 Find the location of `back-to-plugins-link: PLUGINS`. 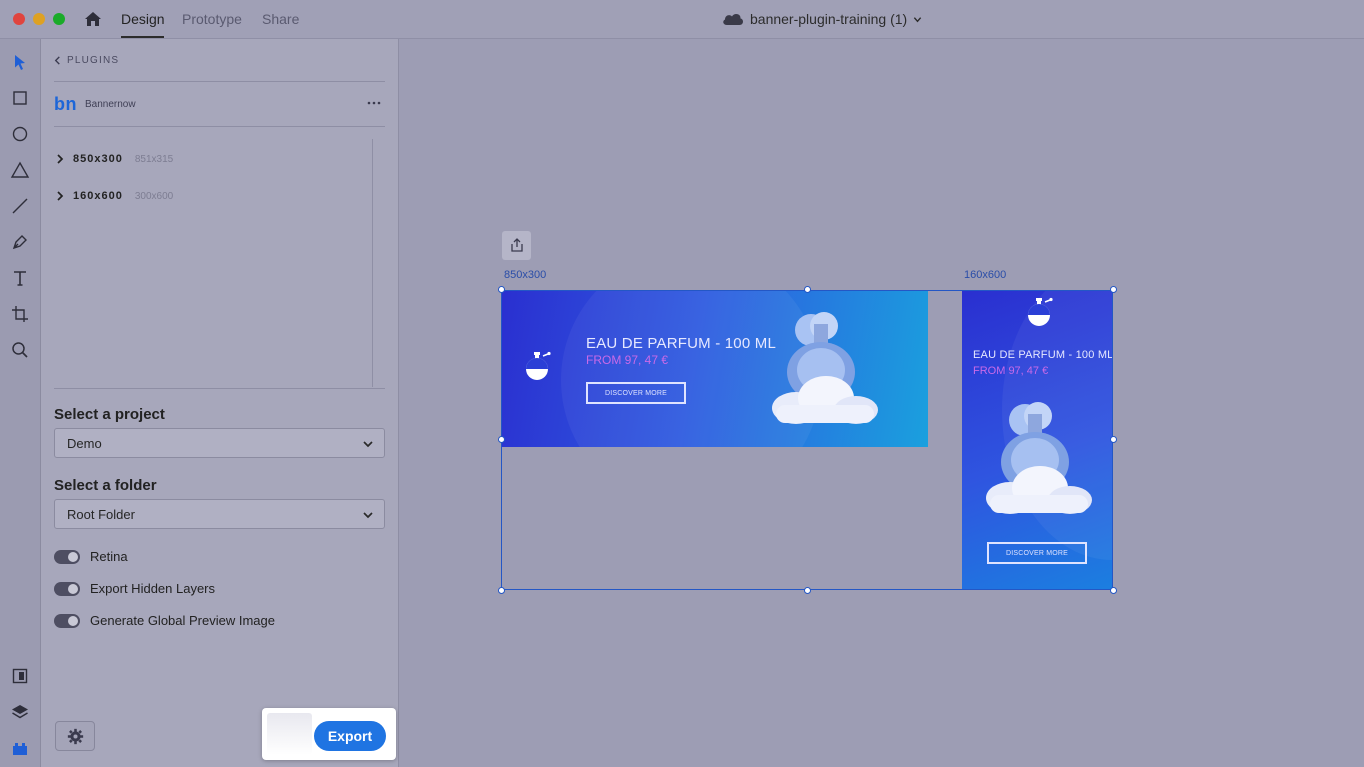

back-to-plugins-link: PLUGINS is located at coordinates (86, 60).